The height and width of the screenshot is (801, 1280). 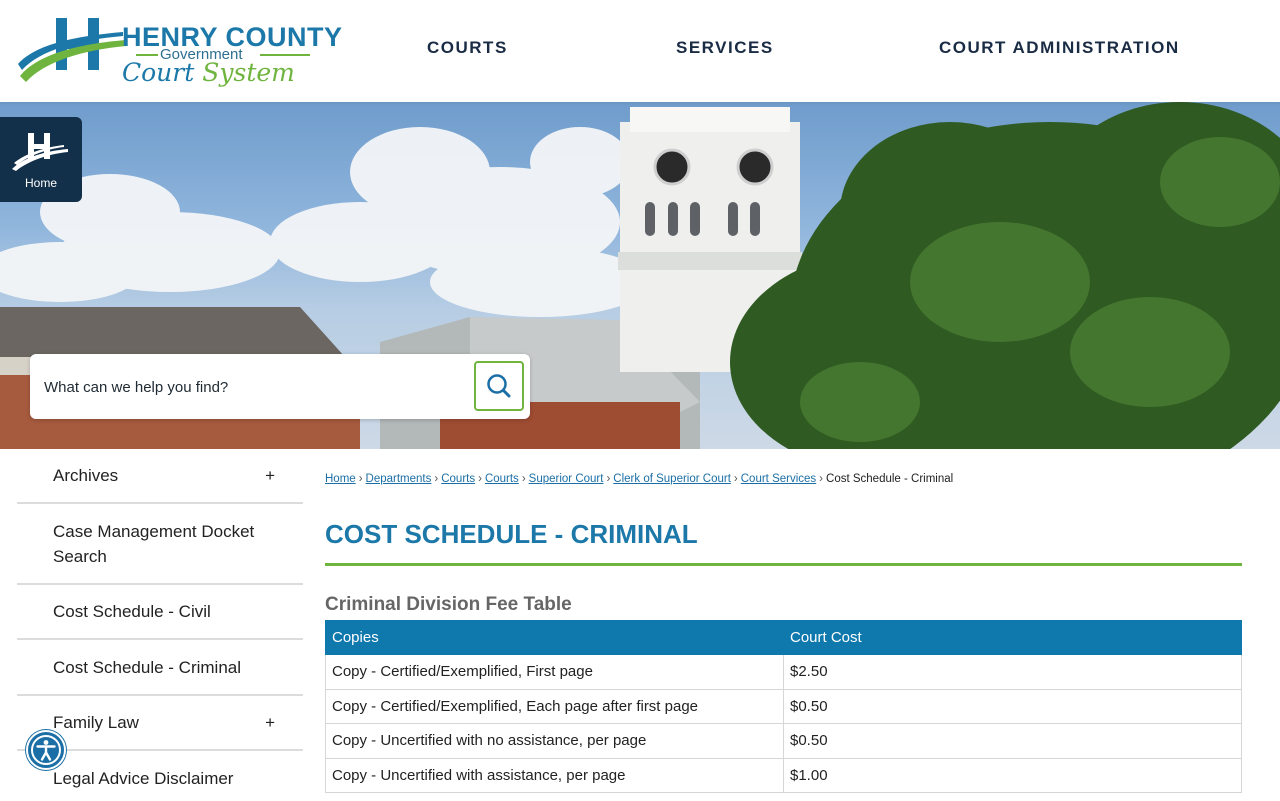 I want to click on breadcrumb-link-home: Home, so click(x=340, y=479).